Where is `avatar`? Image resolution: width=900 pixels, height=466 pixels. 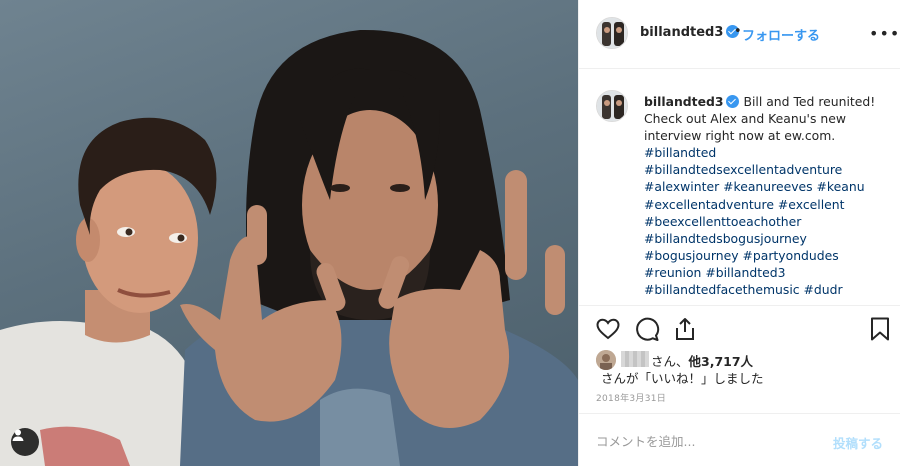 avatar is located at coordinates (612, 33).